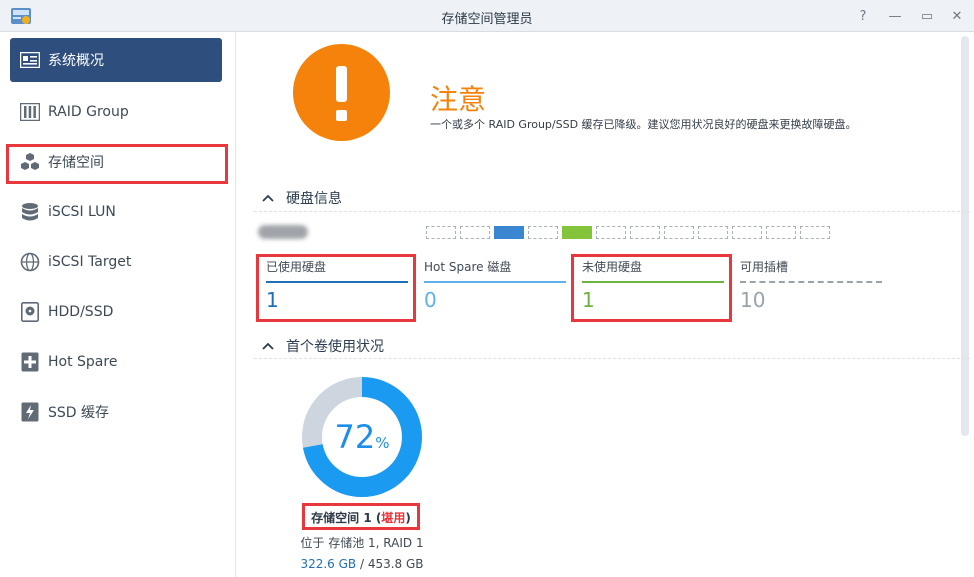 The width and height of the screenshot is (974, 577). I want to click on volume-usage-title: 首个卷使用状况, so click(335, 347).